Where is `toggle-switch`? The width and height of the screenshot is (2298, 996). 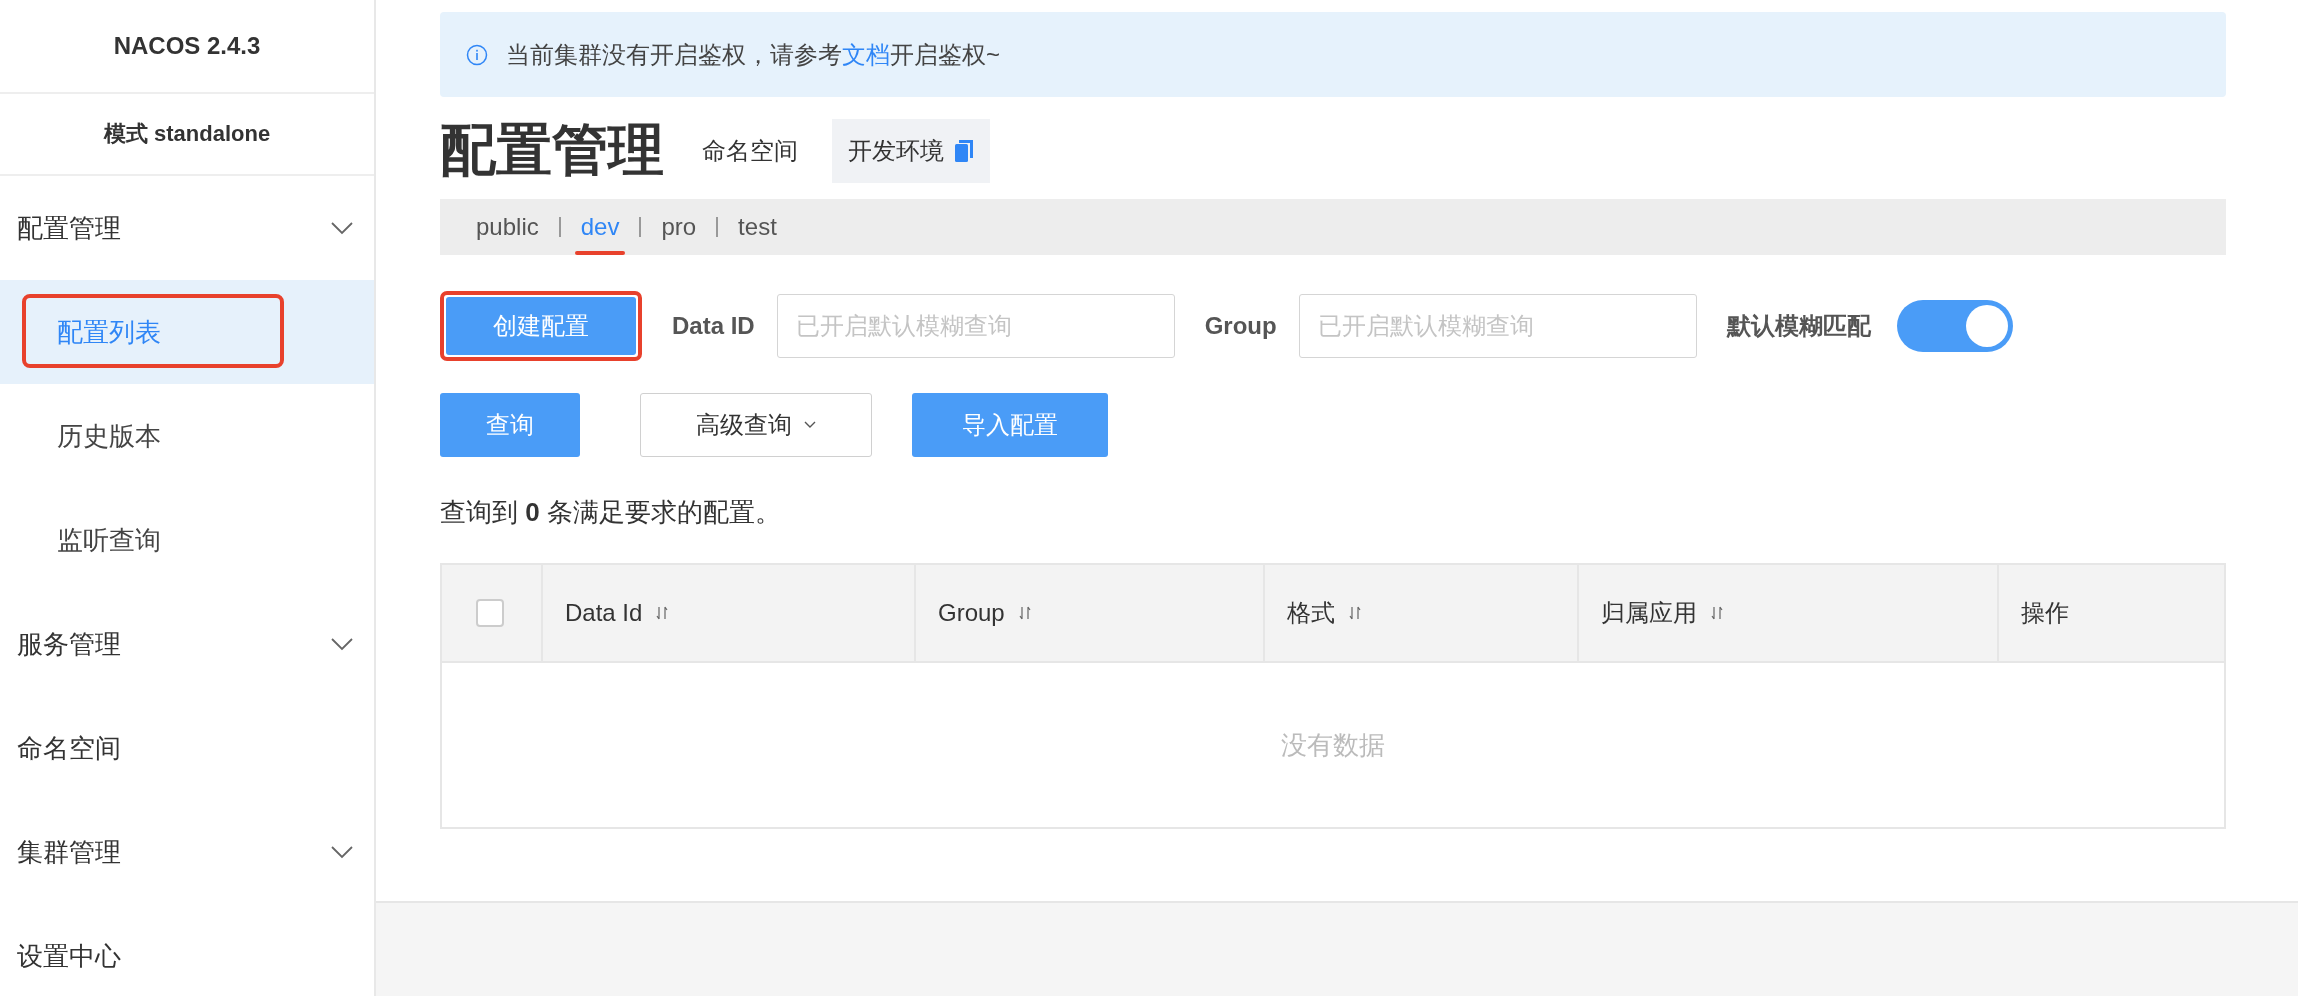
toggle-switch is located at coordinates (1954, 326).